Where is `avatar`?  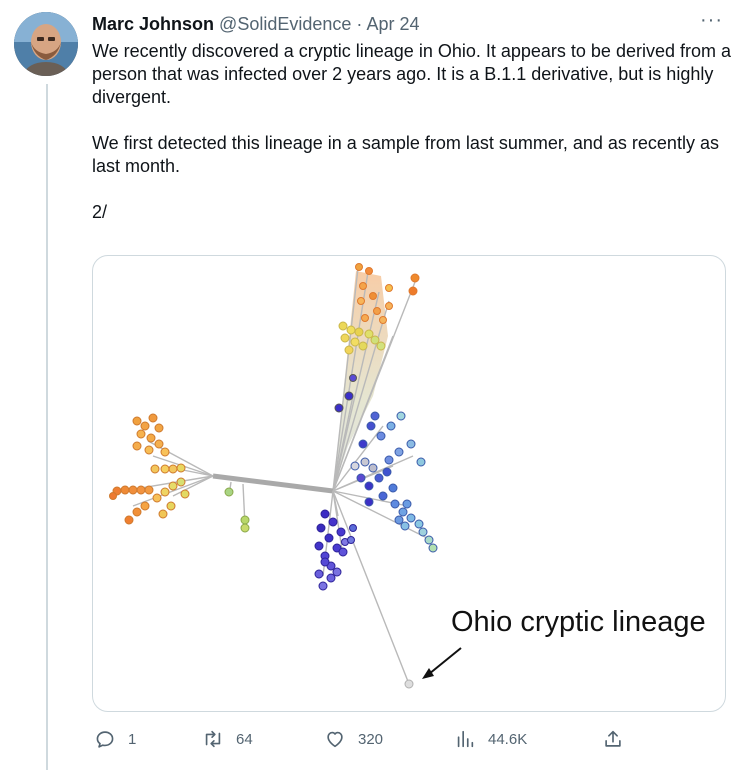
avatar is located at coordinates (46, 44).